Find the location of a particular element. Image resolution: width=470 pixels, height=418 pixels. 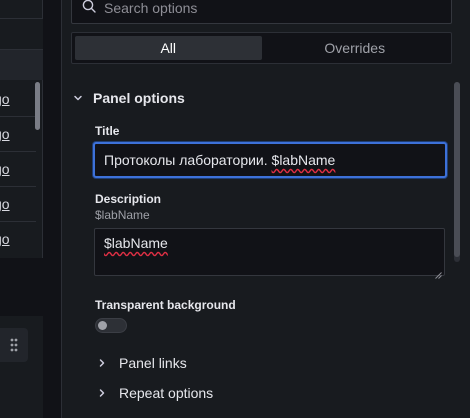

repeat-options-section-toggle: Repeat options is located at coordinates (155, 393).